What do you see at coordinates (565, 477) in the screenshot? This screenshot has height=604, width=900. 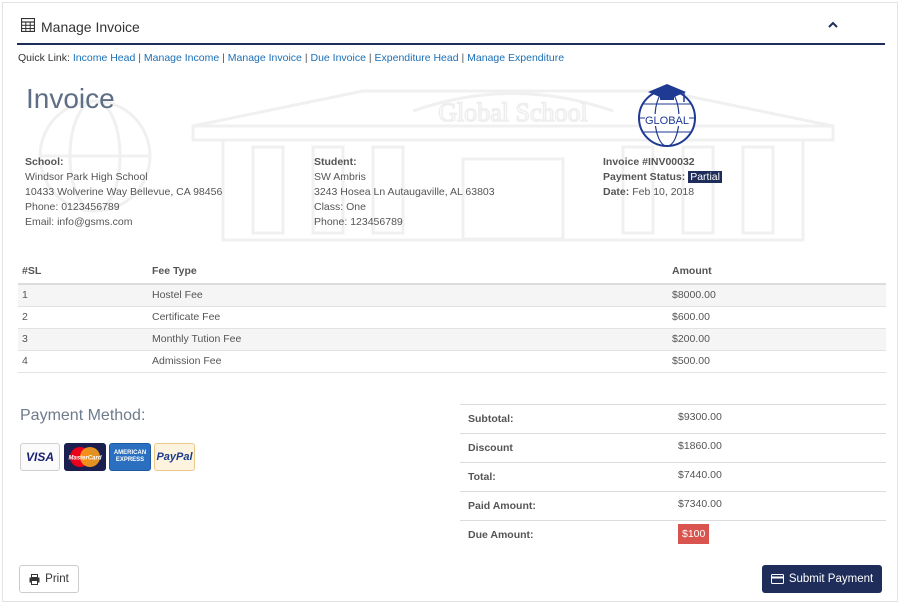 I see `total-label: Total:` at bounding box center [565, 477].